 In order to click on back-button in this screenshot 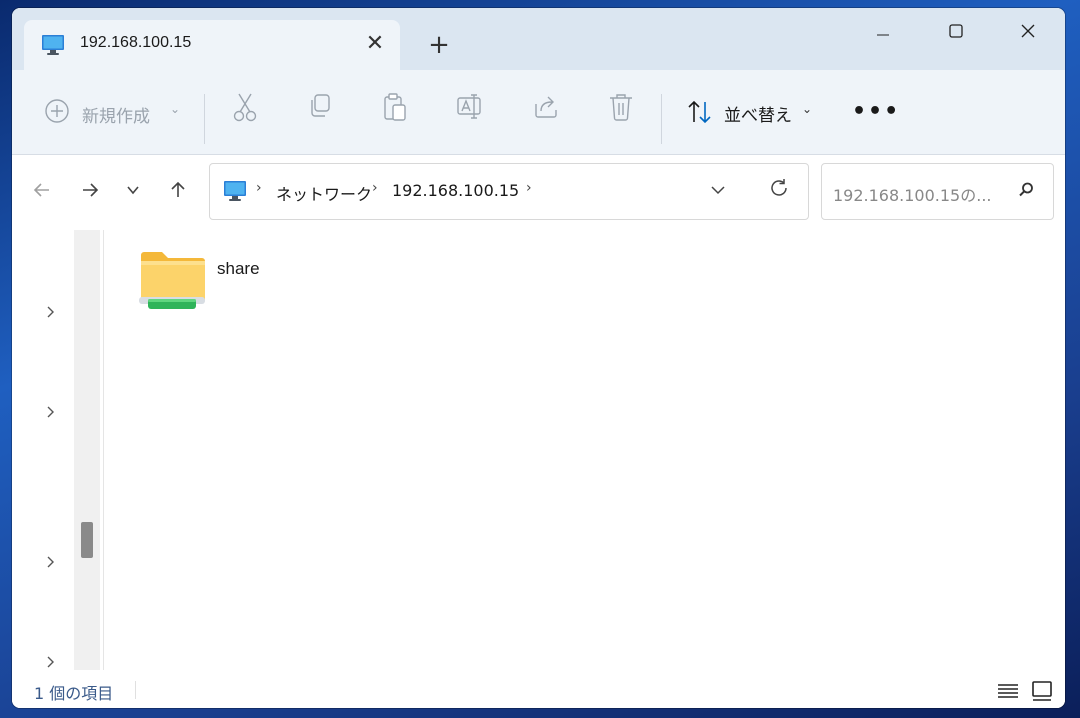, I will do `click(42, 190)`.